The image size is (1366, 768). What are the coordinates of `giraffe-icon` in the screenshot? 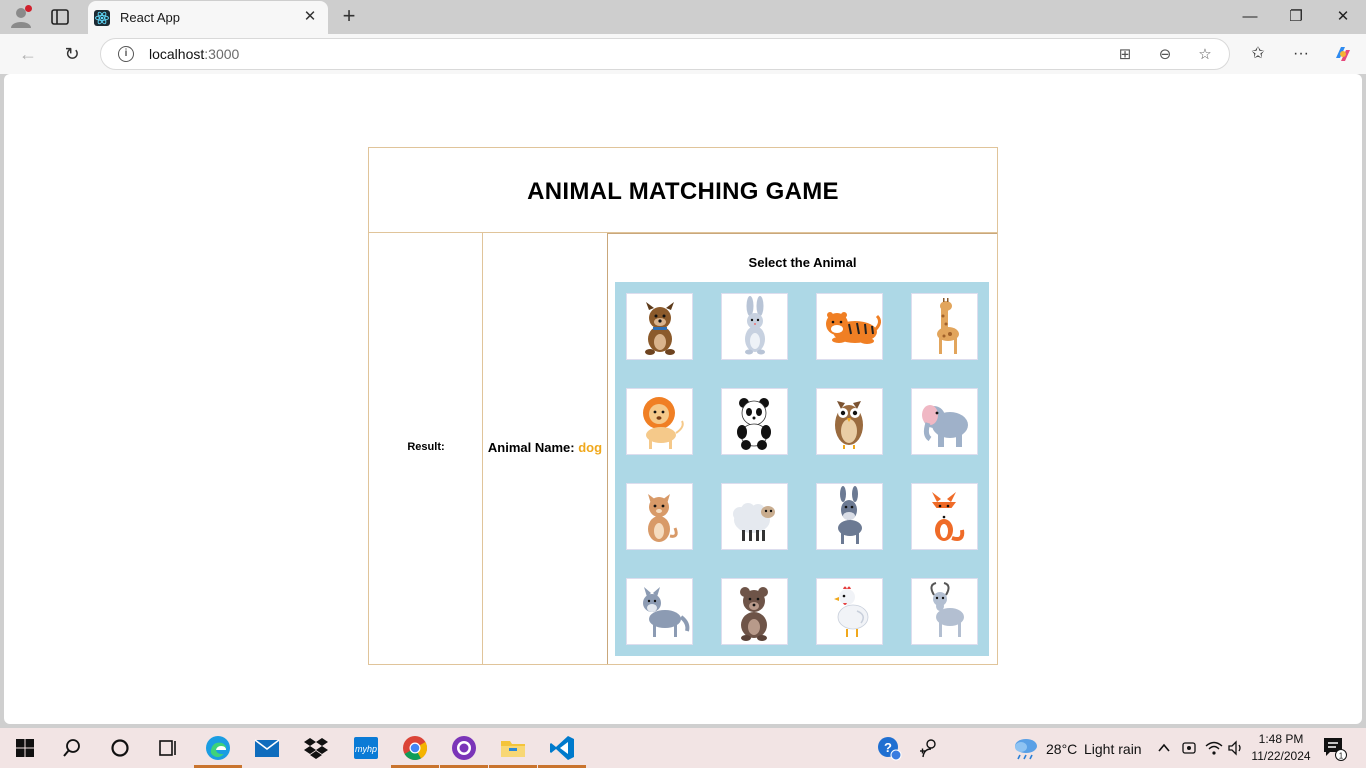 It's located at (948, 326).